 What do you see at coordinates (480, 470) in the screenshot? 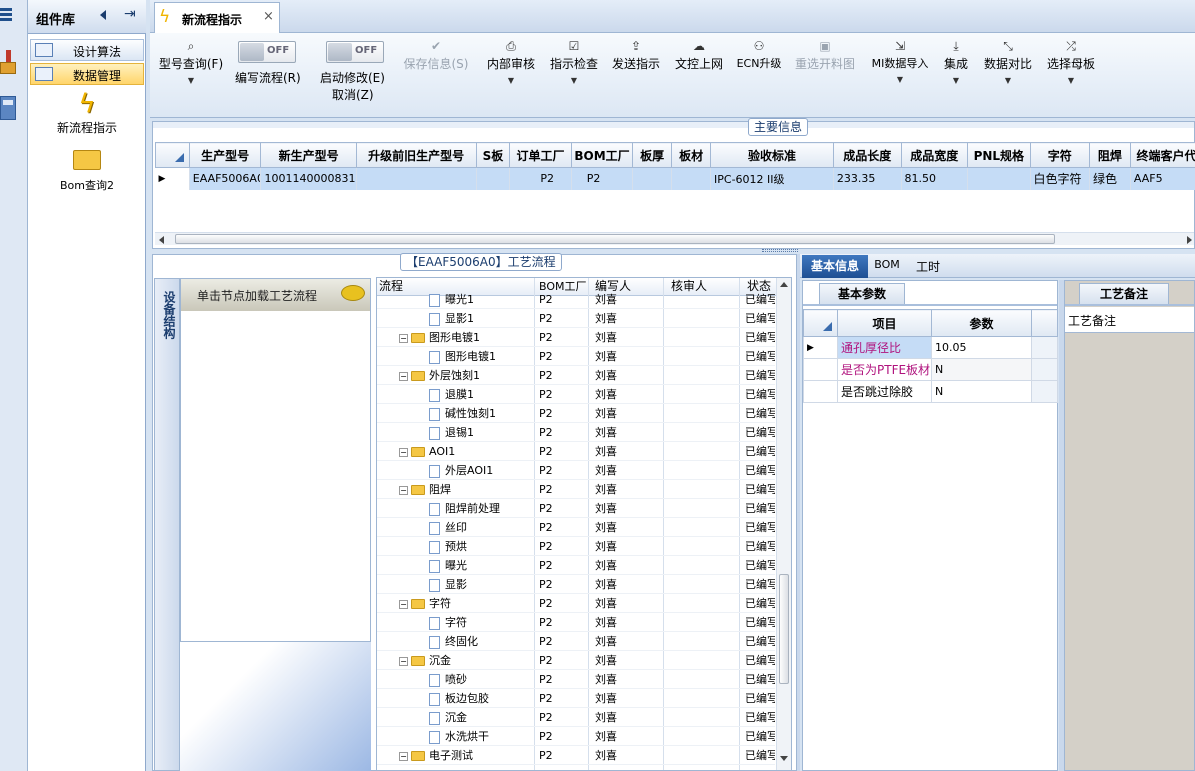
I see `process-name-cell: 外层AOI1` at bounding box center [480, 470].